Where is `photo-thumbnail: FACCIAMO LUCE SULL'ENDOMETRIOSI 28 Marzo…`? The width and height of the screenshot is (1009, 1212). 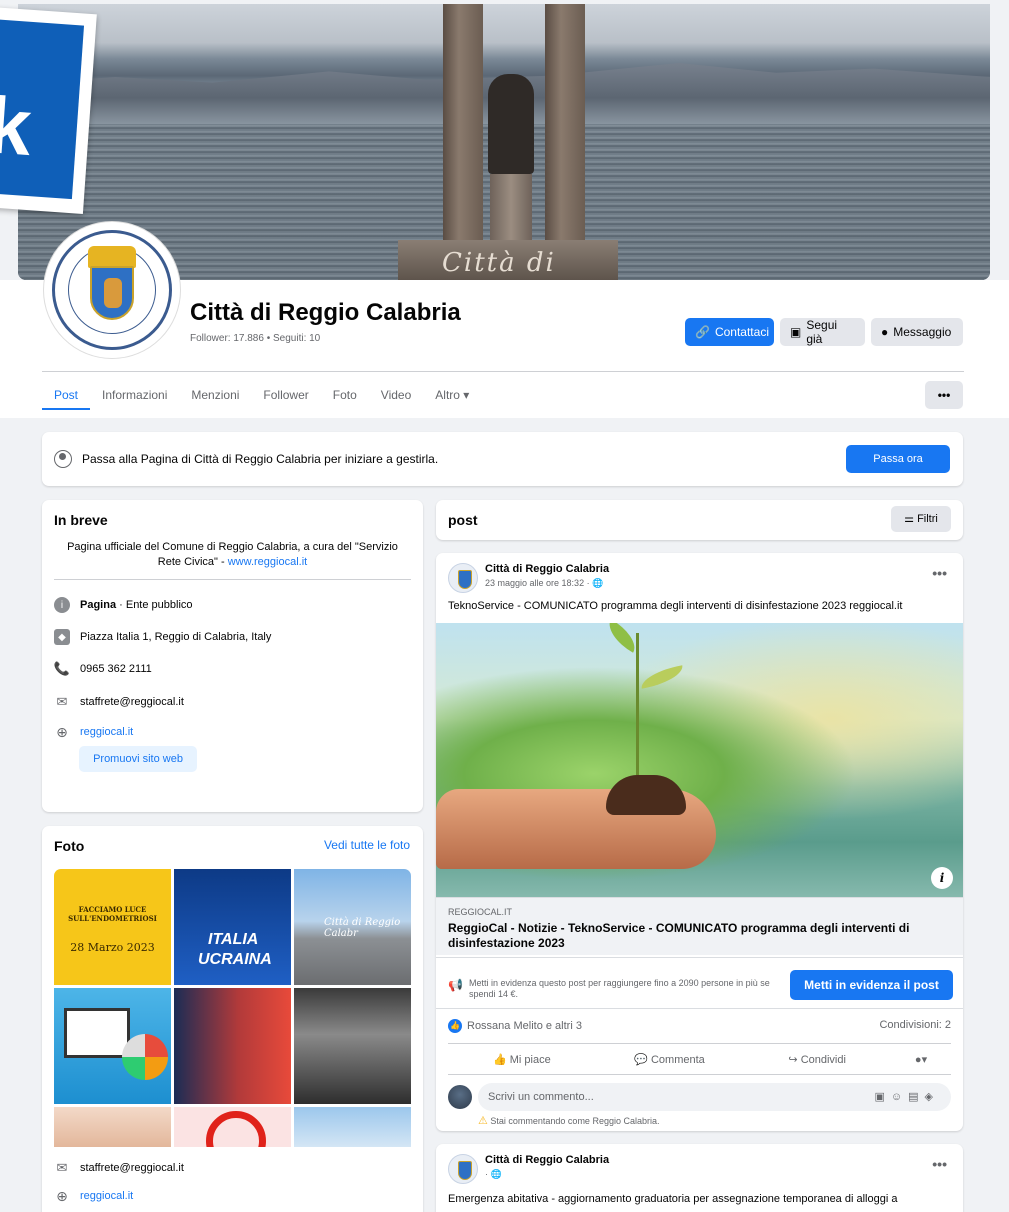 photo-thumbnail: FACCIAMO LUCE SULL'ENDOMETRIOSI 28 Marzo… is located at coordinates (112, 927).